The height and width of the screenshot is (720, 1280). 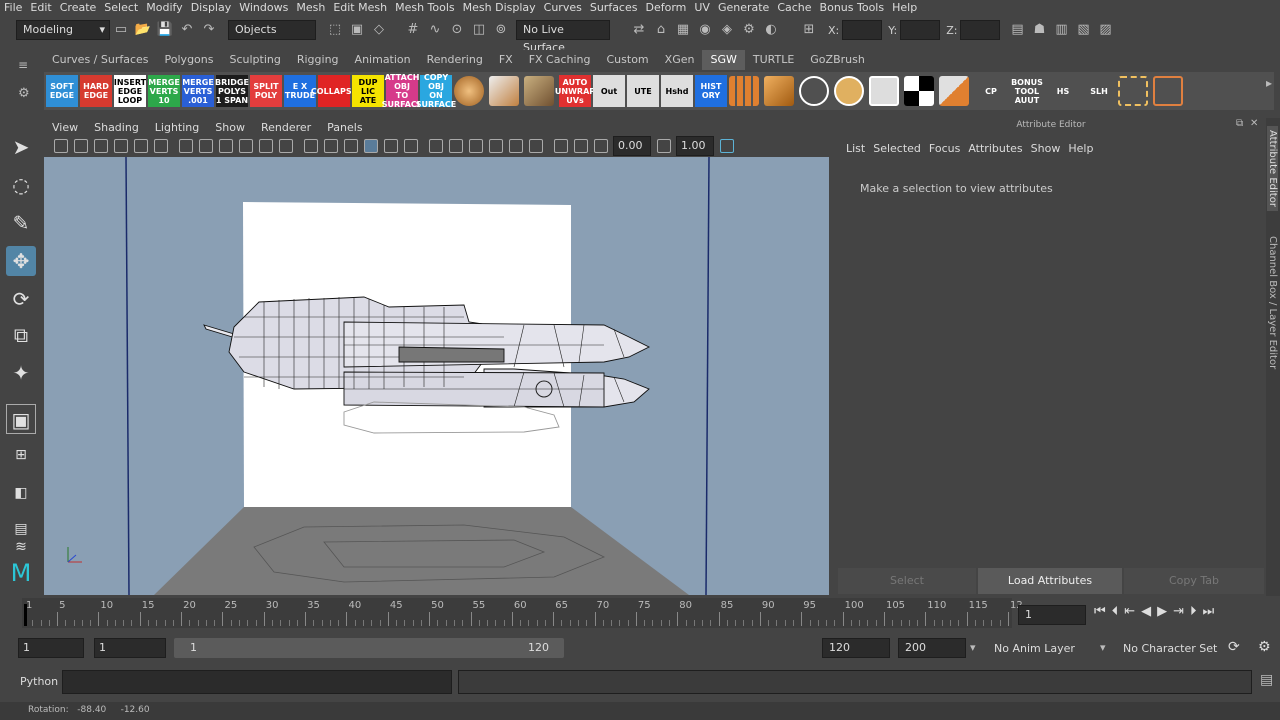 I want to click on input-output-icon: ⇄, so click(x=639, y=30).